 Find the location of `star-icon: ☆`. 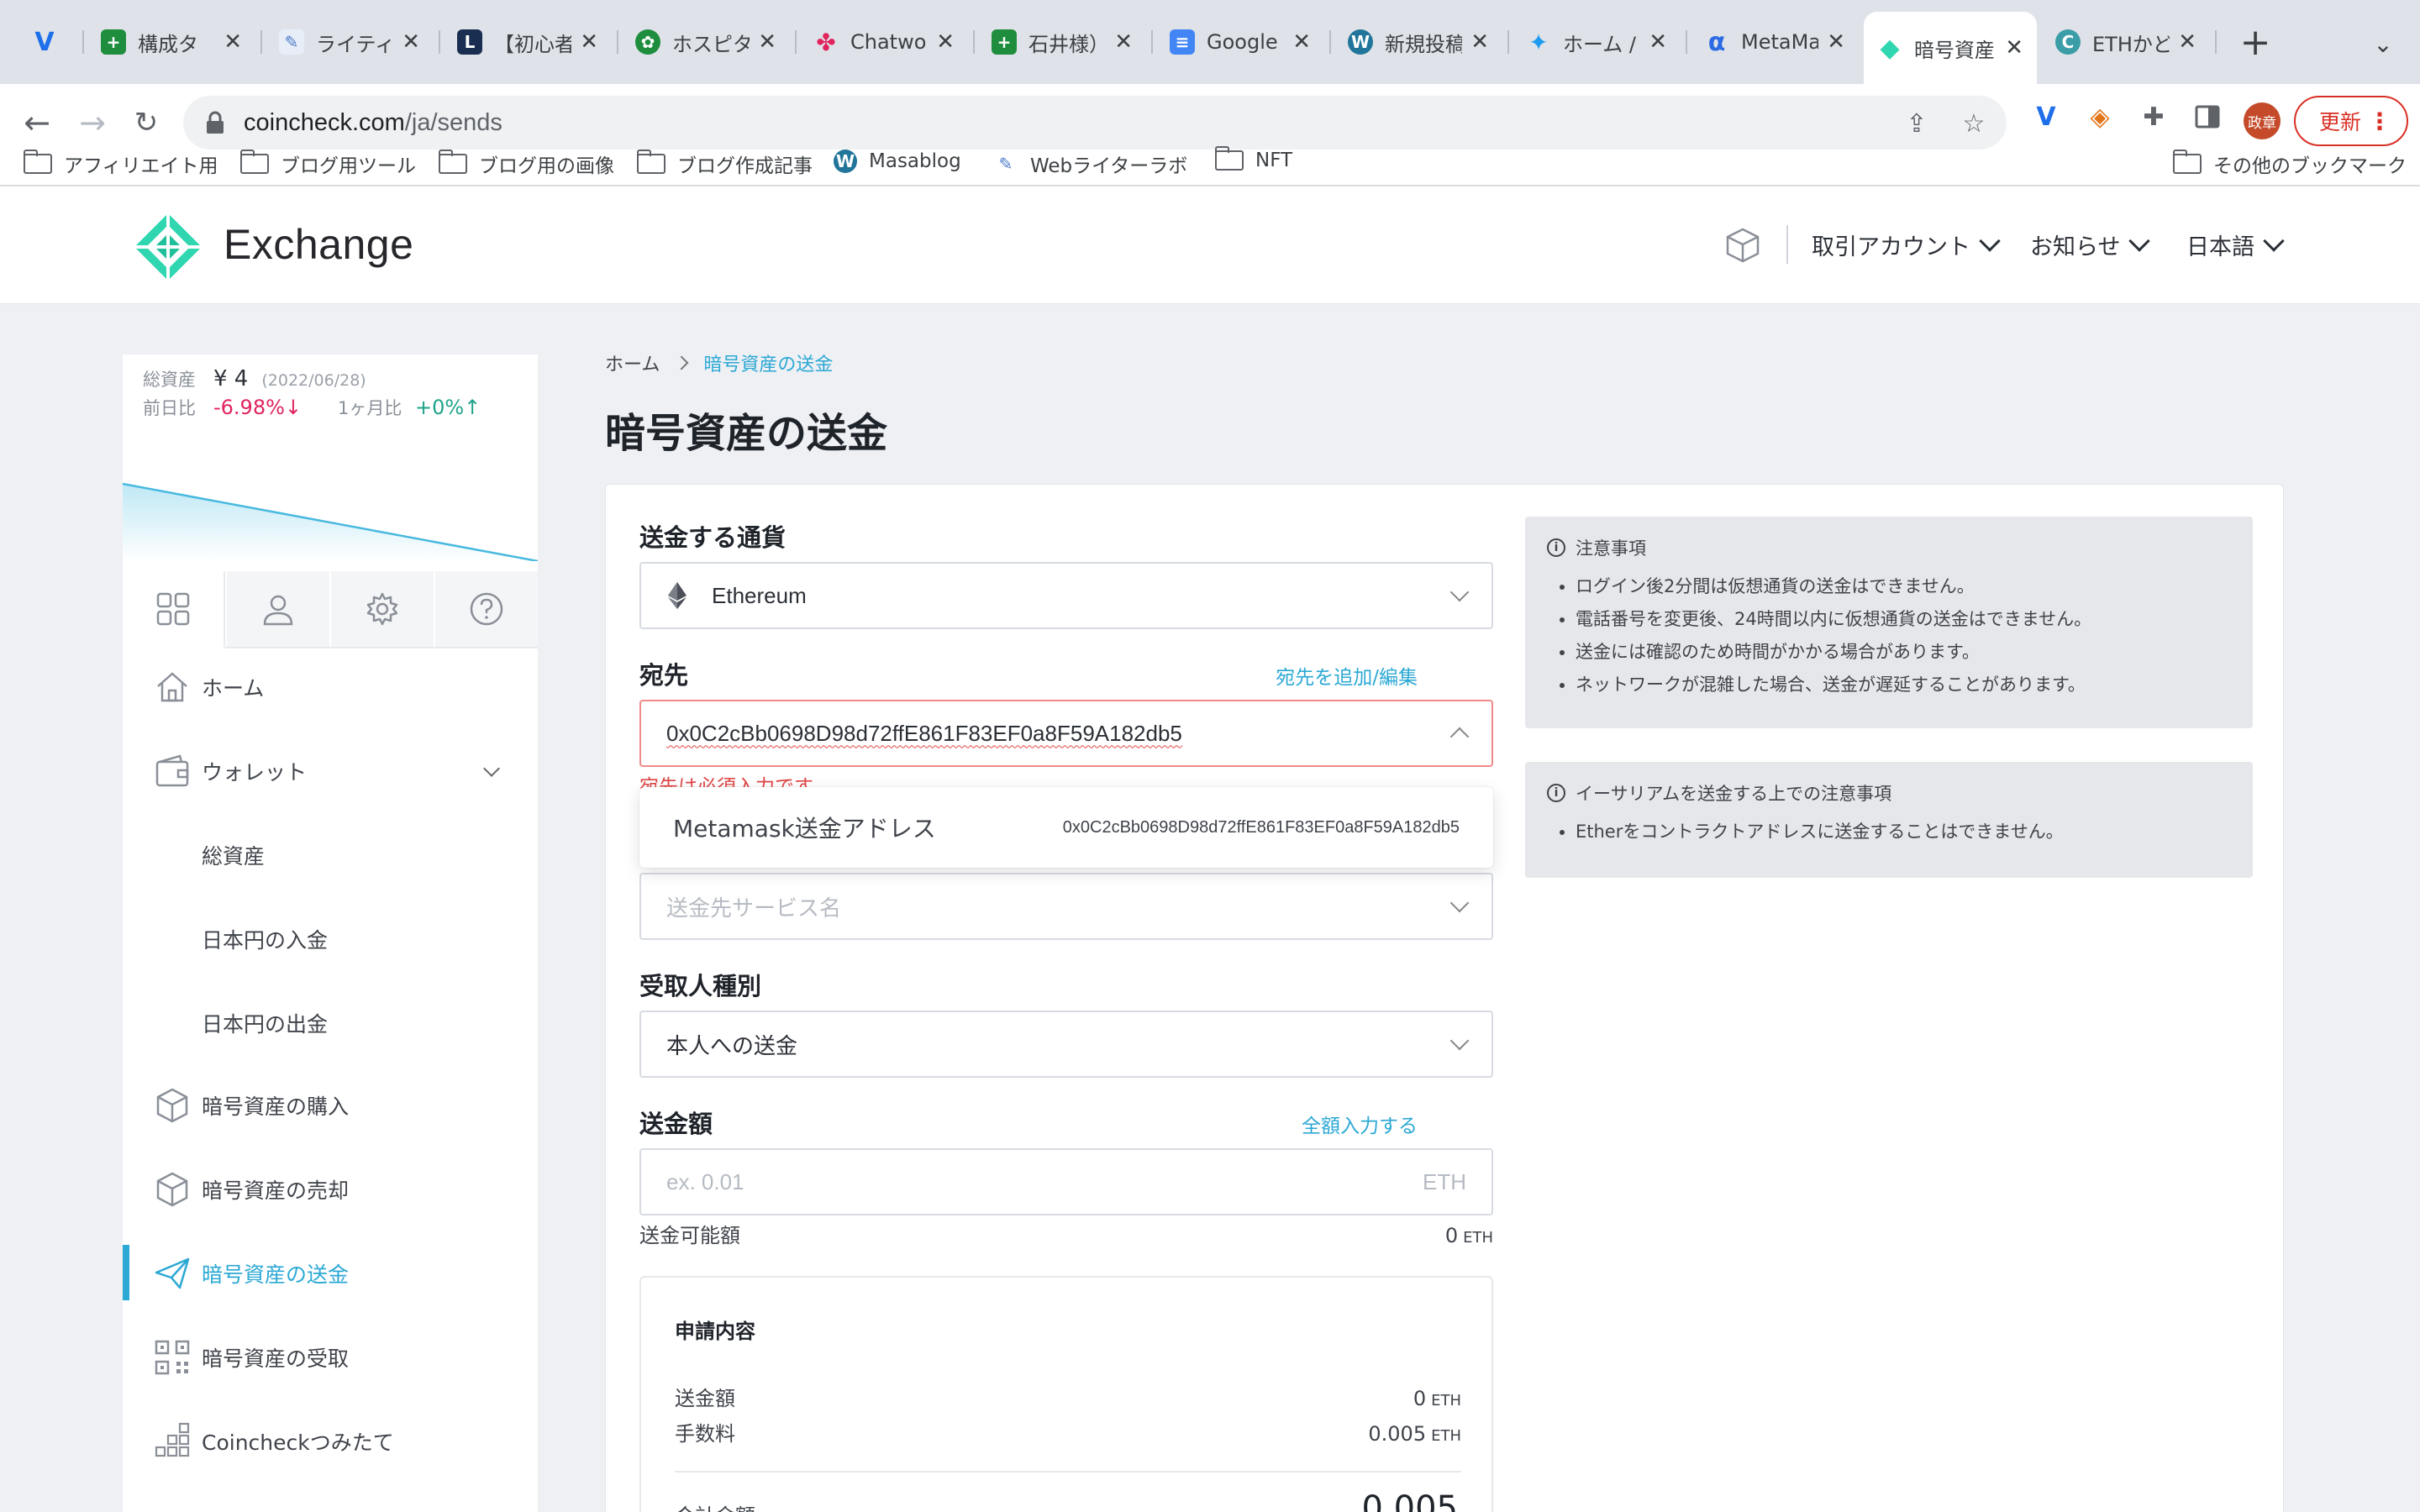

star-icon: ☆ is located at coordinates (1974, 123).